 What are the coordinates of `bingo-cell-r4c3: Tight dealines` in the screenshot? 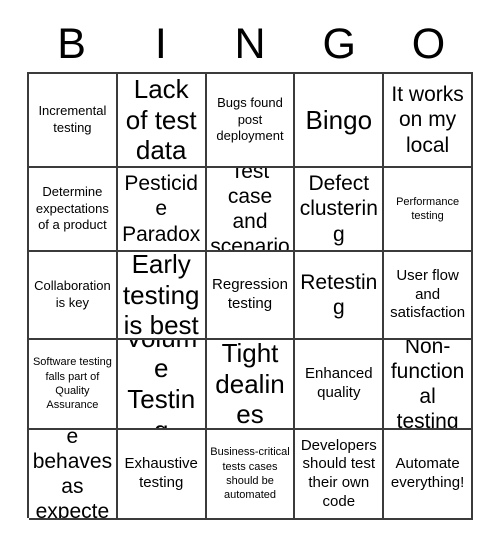 It's located at (251, 385).